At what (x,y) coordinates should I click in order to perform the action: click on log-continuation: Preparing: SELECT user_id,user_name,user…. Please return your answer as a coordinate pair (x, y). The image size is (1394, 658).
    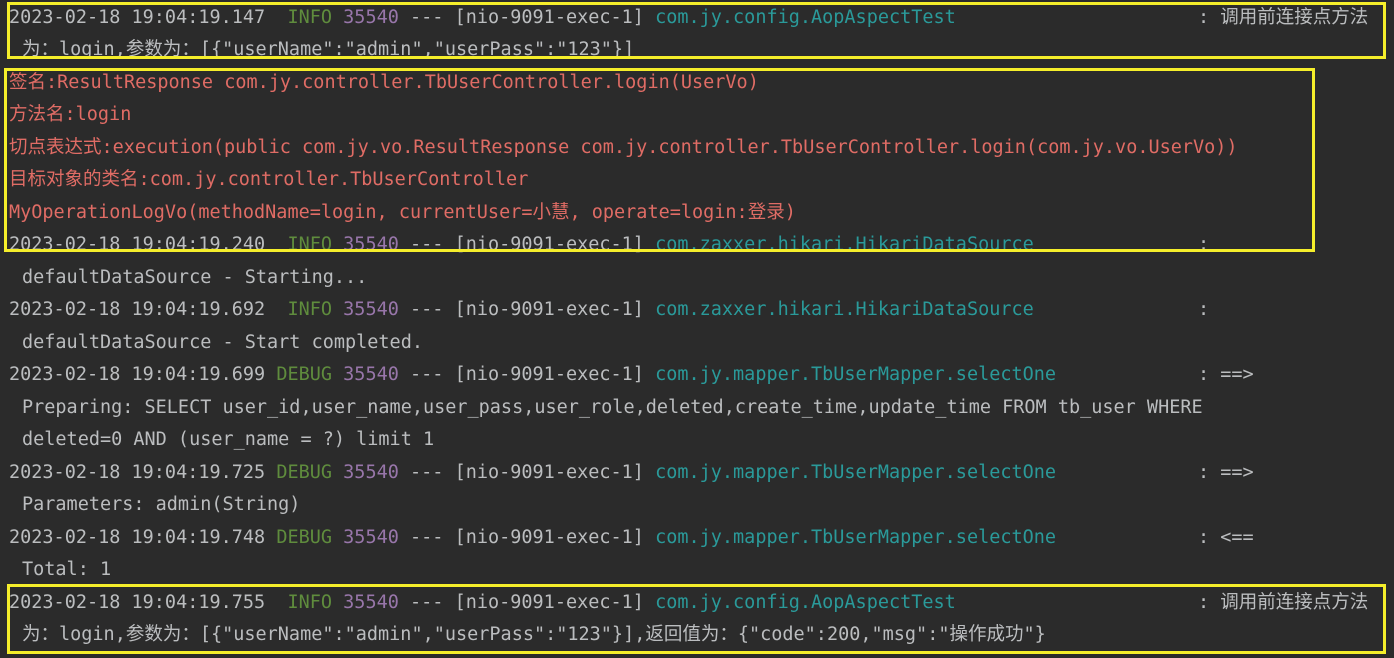
    Looking at the image, I should click on (612, 407).